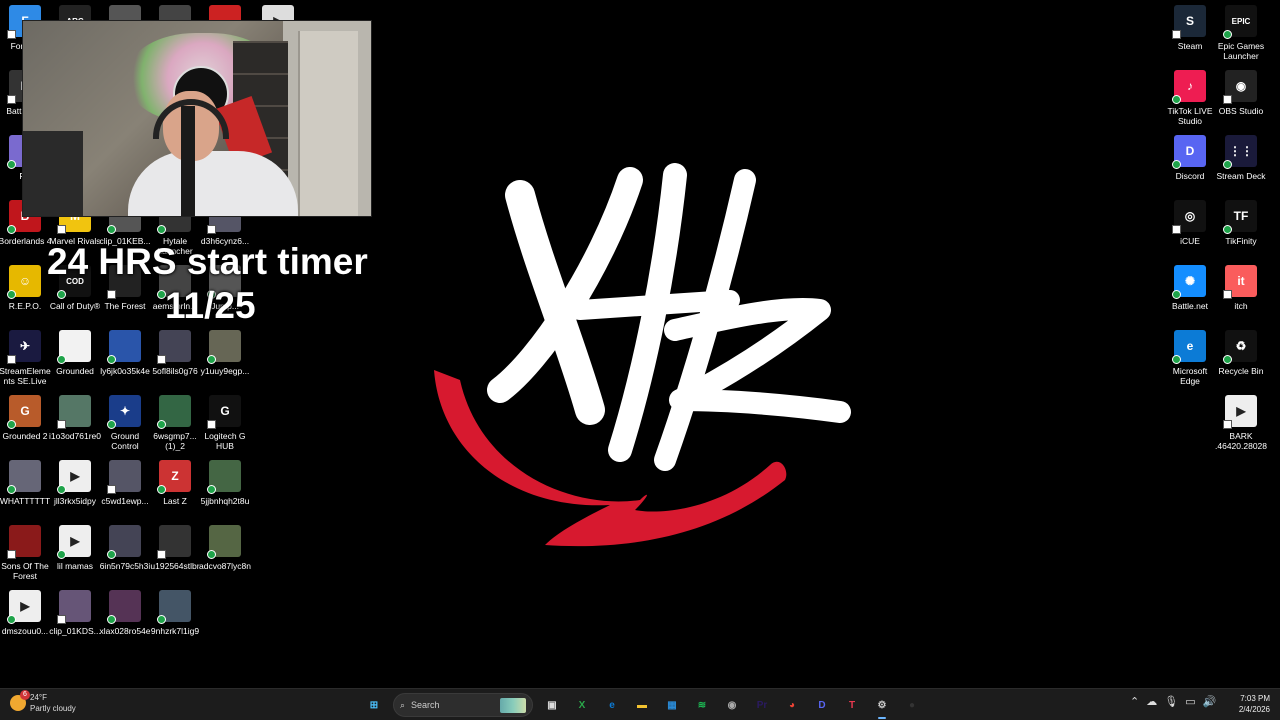 The width and height of the screenshot is (1280, 720). I want to click on desktop-icon-label: Stream Deck, so click(1241, 176).